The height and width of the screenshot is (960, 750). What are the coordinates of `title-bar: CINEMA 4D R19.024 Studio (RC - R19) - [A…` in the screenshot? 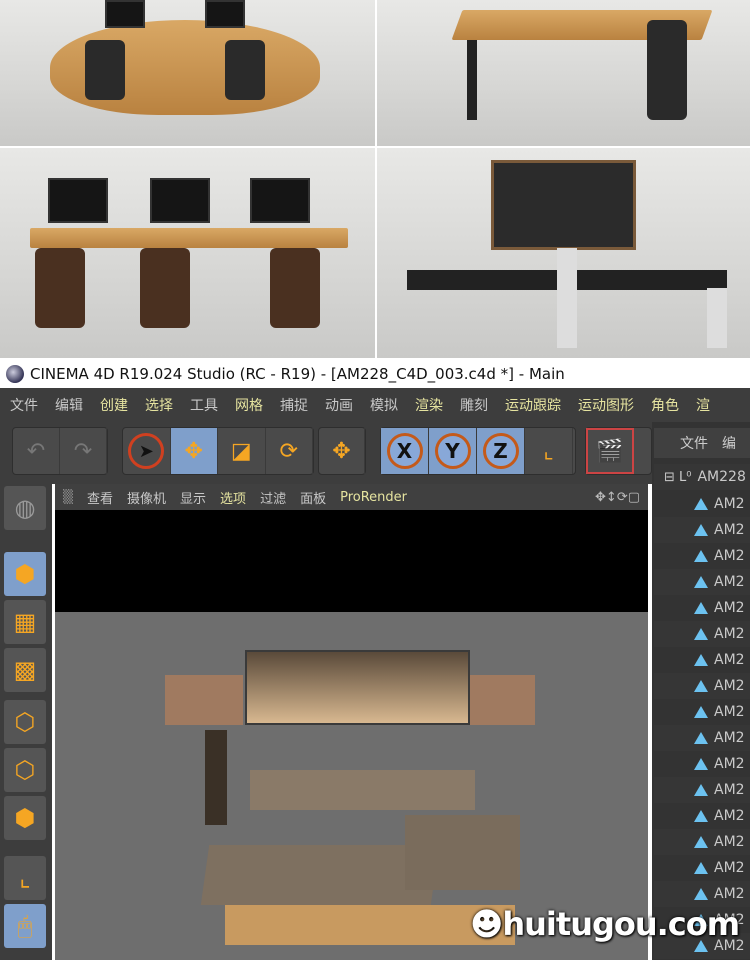 It's located at (375, 374).